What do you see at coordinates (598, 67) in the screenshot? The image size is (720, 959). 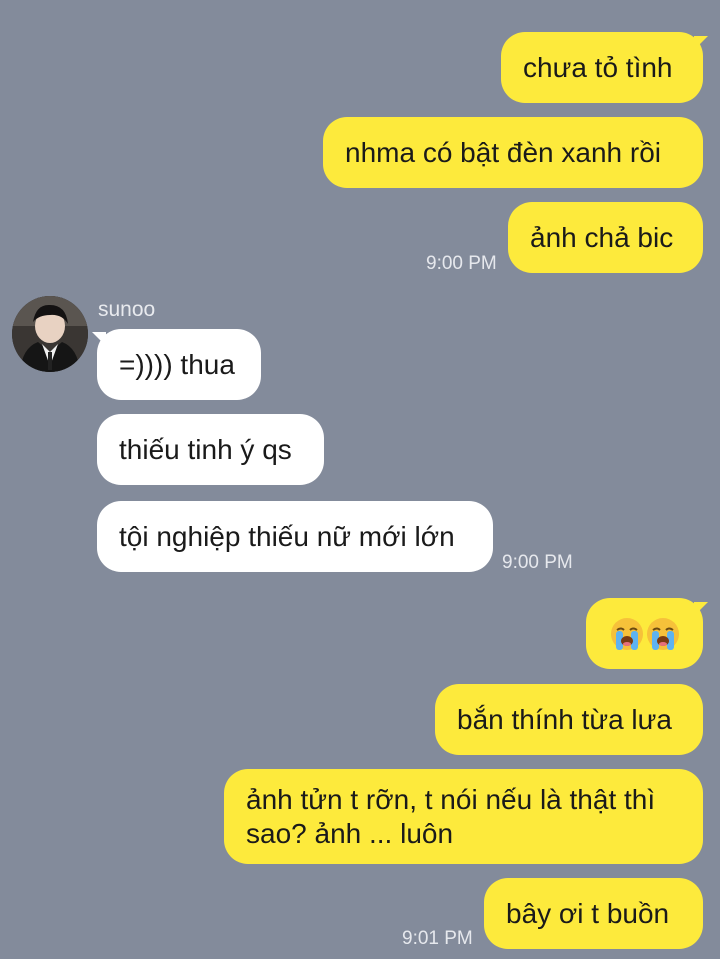 I see `message-text: chưa tỏ tình` at bounding box center [598, 67].